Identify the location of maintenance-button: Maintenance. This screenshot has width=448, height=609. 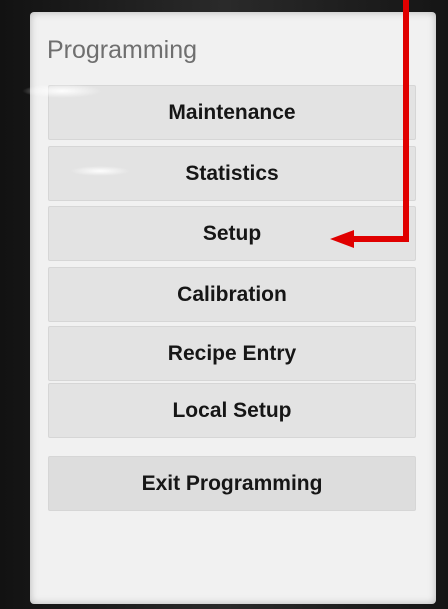
(232, 112).